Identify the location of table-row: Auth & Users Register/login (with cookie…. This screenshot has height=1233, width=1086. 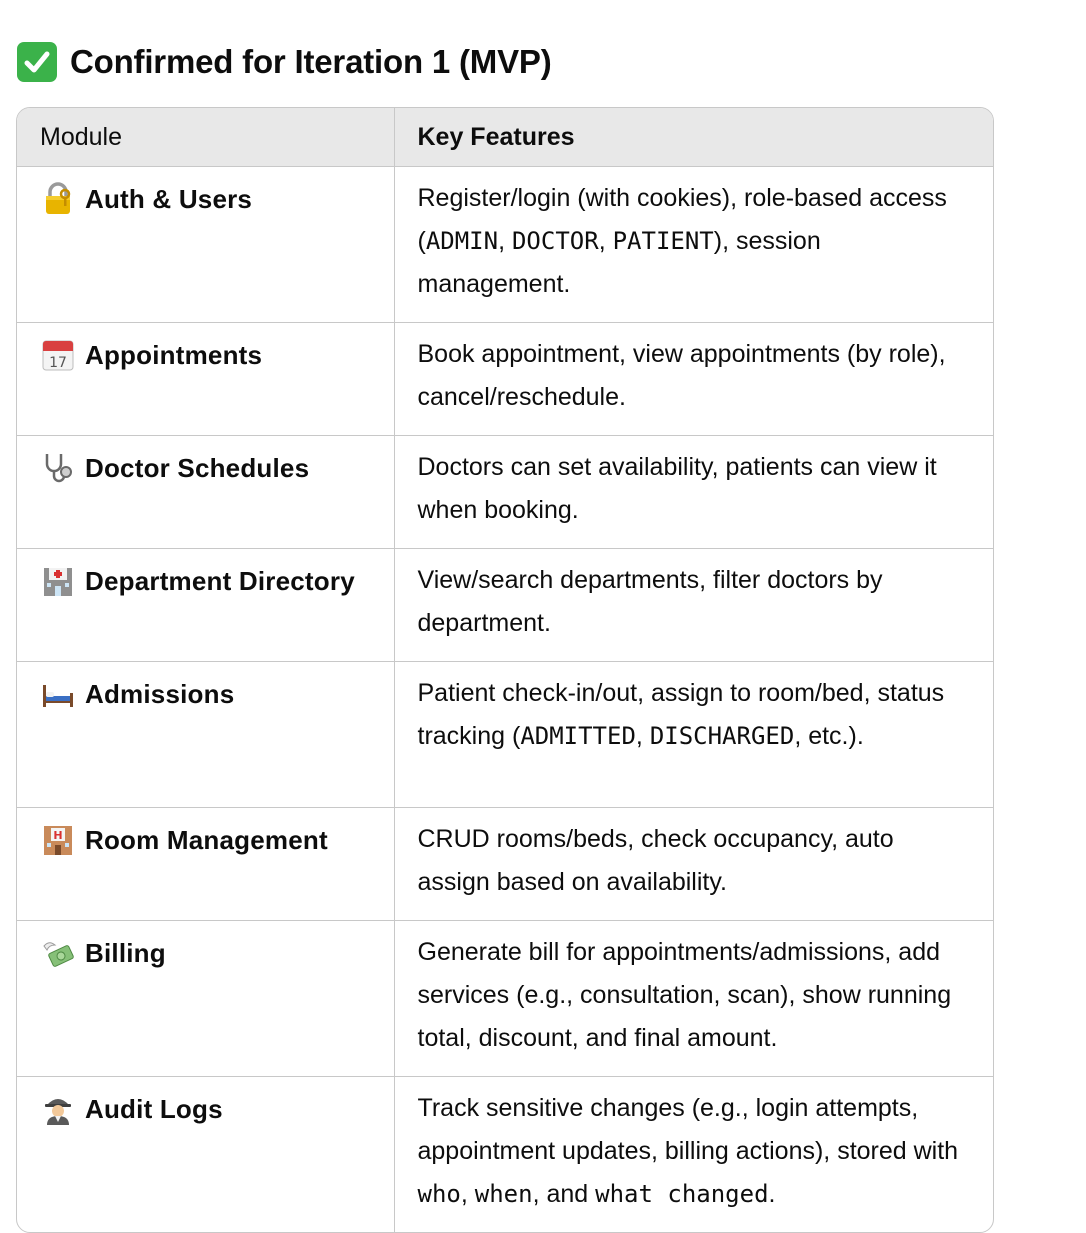
(505, 244).